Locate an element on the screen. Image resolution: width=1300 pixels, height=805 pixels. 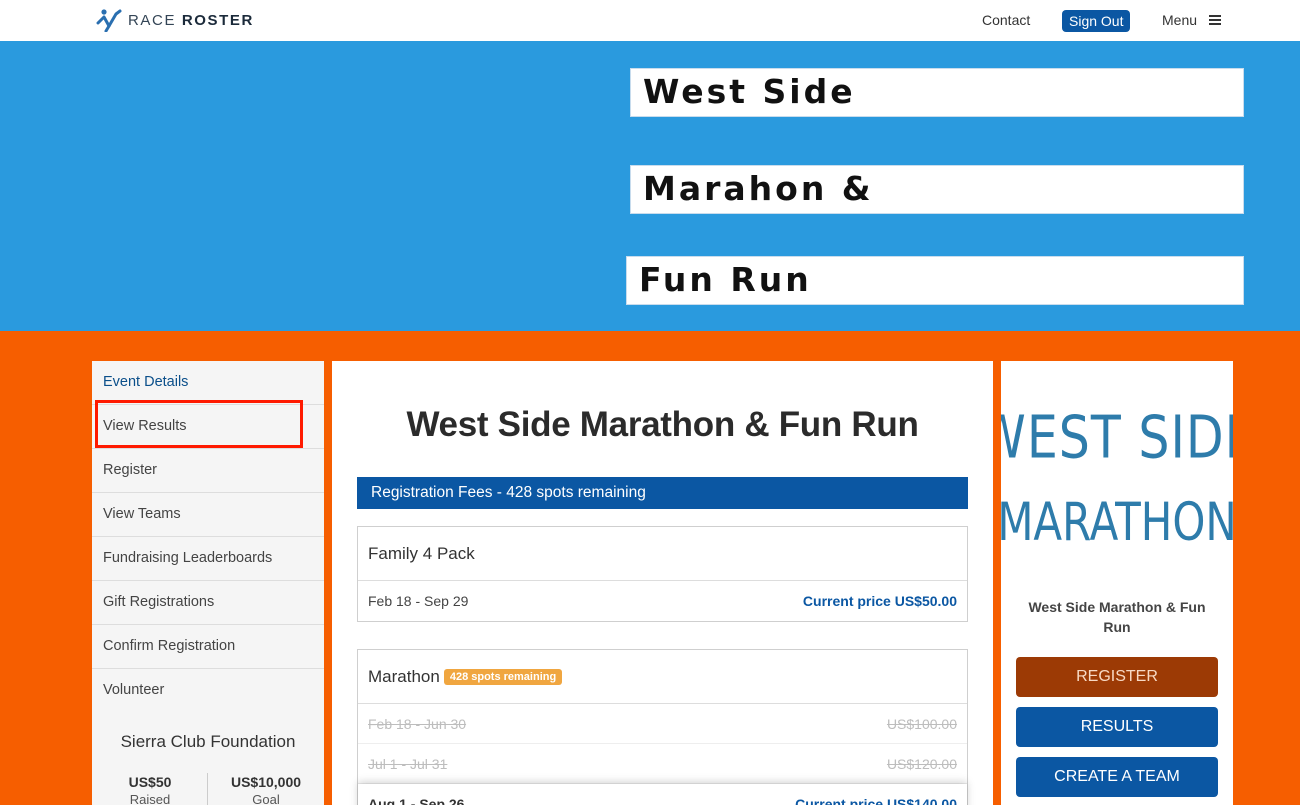
results-button: RESULTS is located at coordinates (1117, 727).